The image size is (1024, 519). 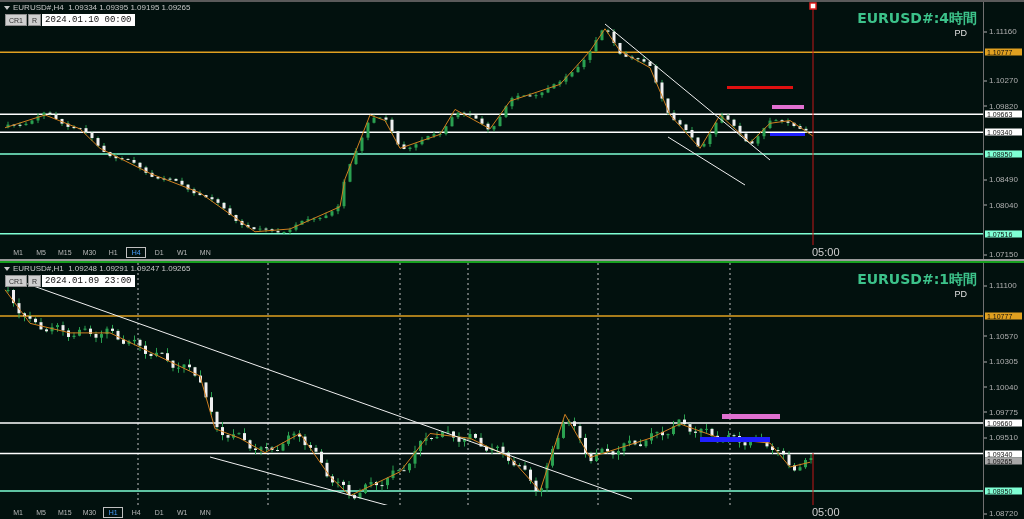 I want to click on symbol-quote: EURUSD#,H1 1.09248 1.09291 1.09247 1.09265, so click(x=102, y=268).